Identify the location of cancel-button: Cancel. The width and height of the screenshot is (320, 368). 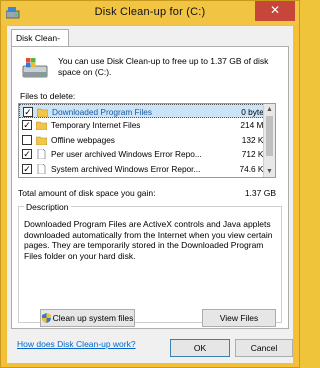
(264, 348).